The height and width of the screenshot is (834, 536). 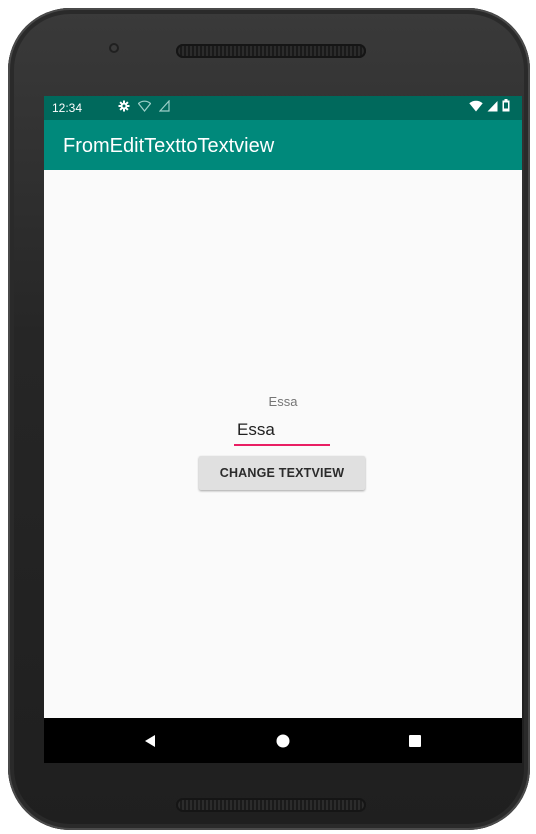 What do you see at coordinates (271, 805) in the screenshot?
I see `bottom-speaker` at bounding box center [271, 805].